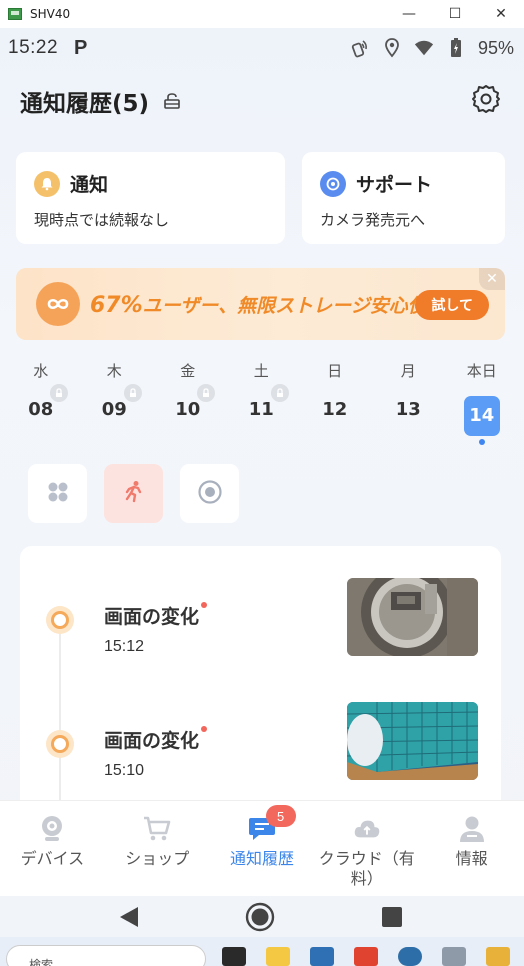 The width and height of the screenshot is (524, 966). I want to click on event-time: 15:10, so click(124, 770).